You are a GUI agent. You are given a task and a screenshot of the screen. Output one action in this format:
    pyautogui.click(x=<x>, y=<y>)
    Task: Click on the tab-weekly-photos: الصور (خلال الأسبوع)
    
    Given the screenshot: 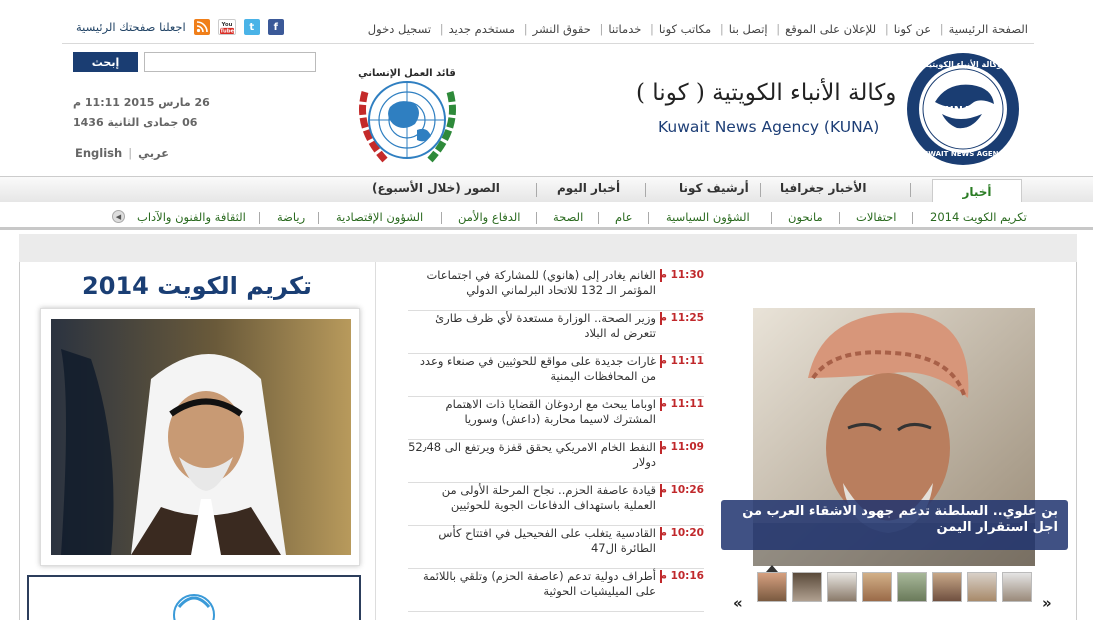 What is the action you would take?
    pyautogui.click(x=436, y=188)
    